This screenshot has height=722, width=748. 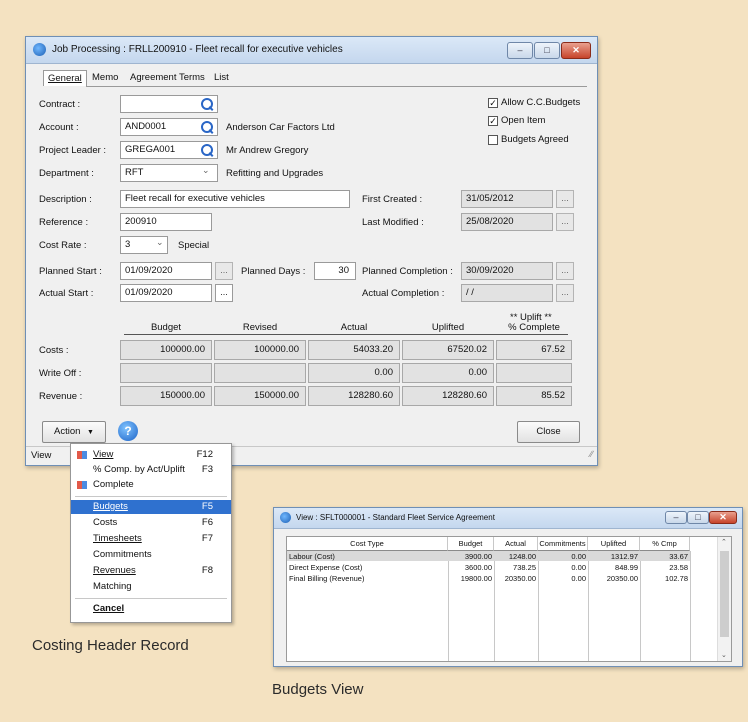 I want to click on planned-start-field: 01/09/2020, so click(x=166, y=271).